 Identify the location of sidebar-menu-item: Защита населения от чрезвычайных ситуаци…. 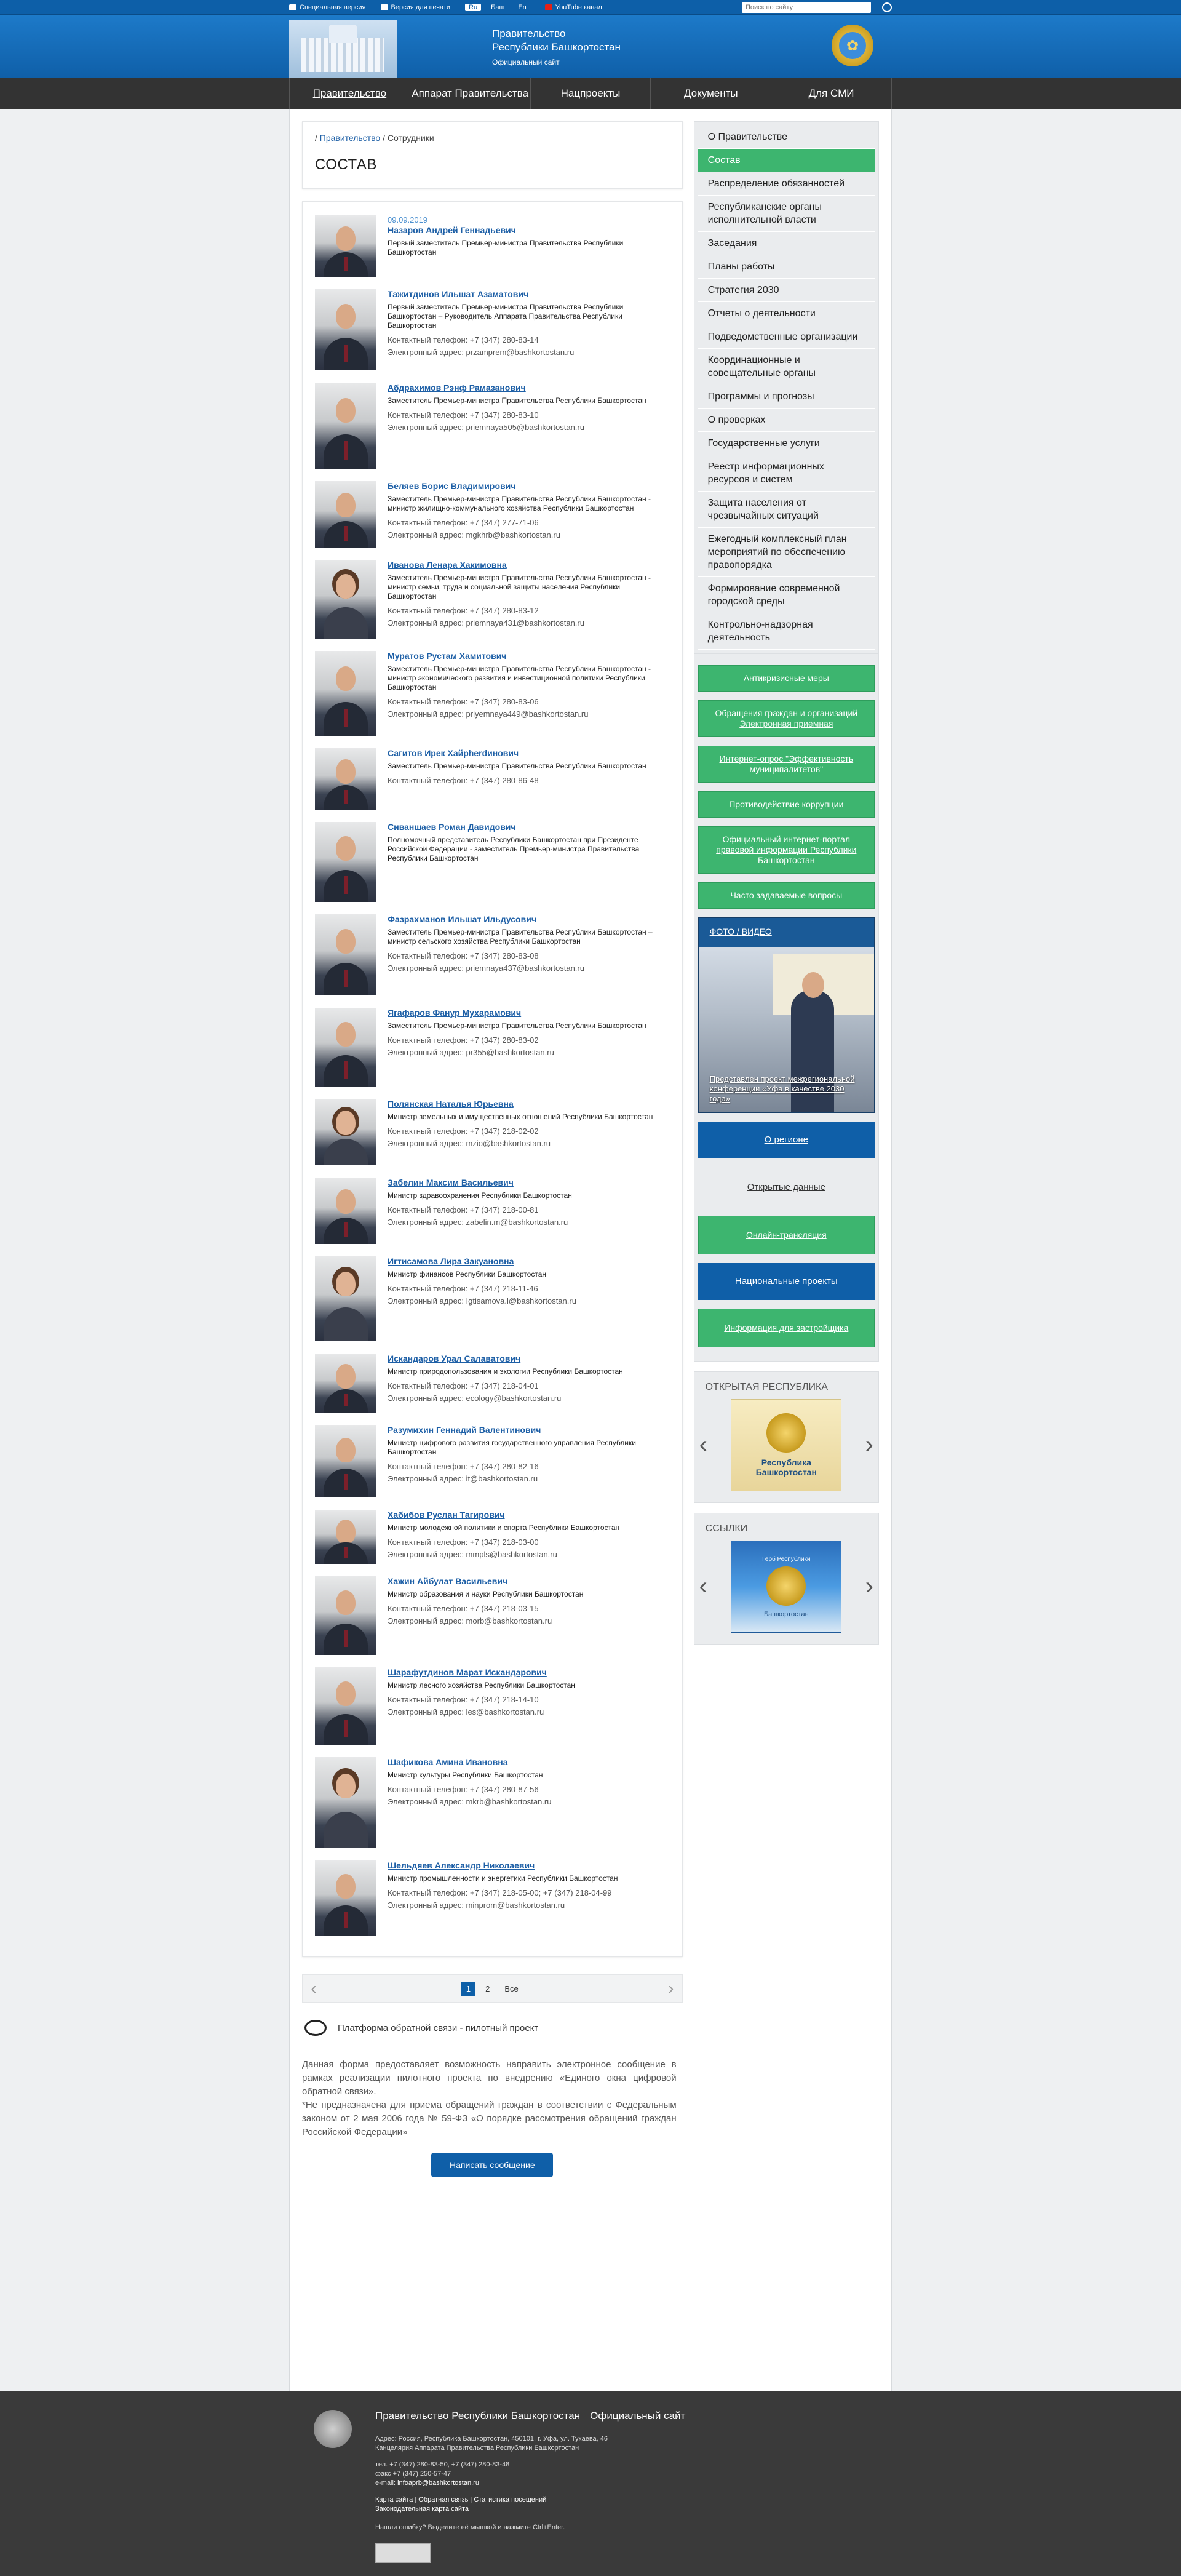
(786, 510).